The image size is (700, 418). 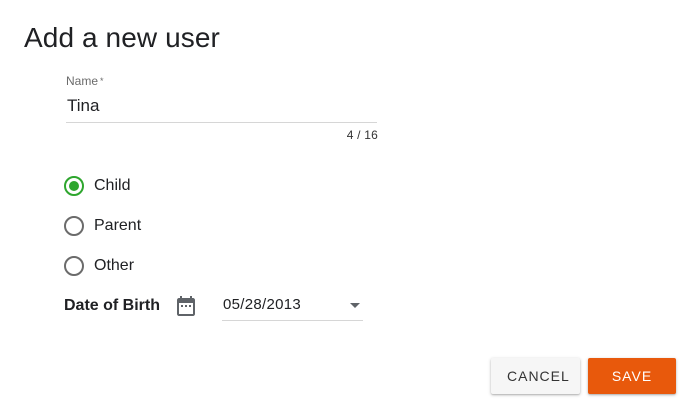 What do you see at coordinates (102, 81) in the screenshot?
I see `required-mark: *` at bounding box center [102, 81].